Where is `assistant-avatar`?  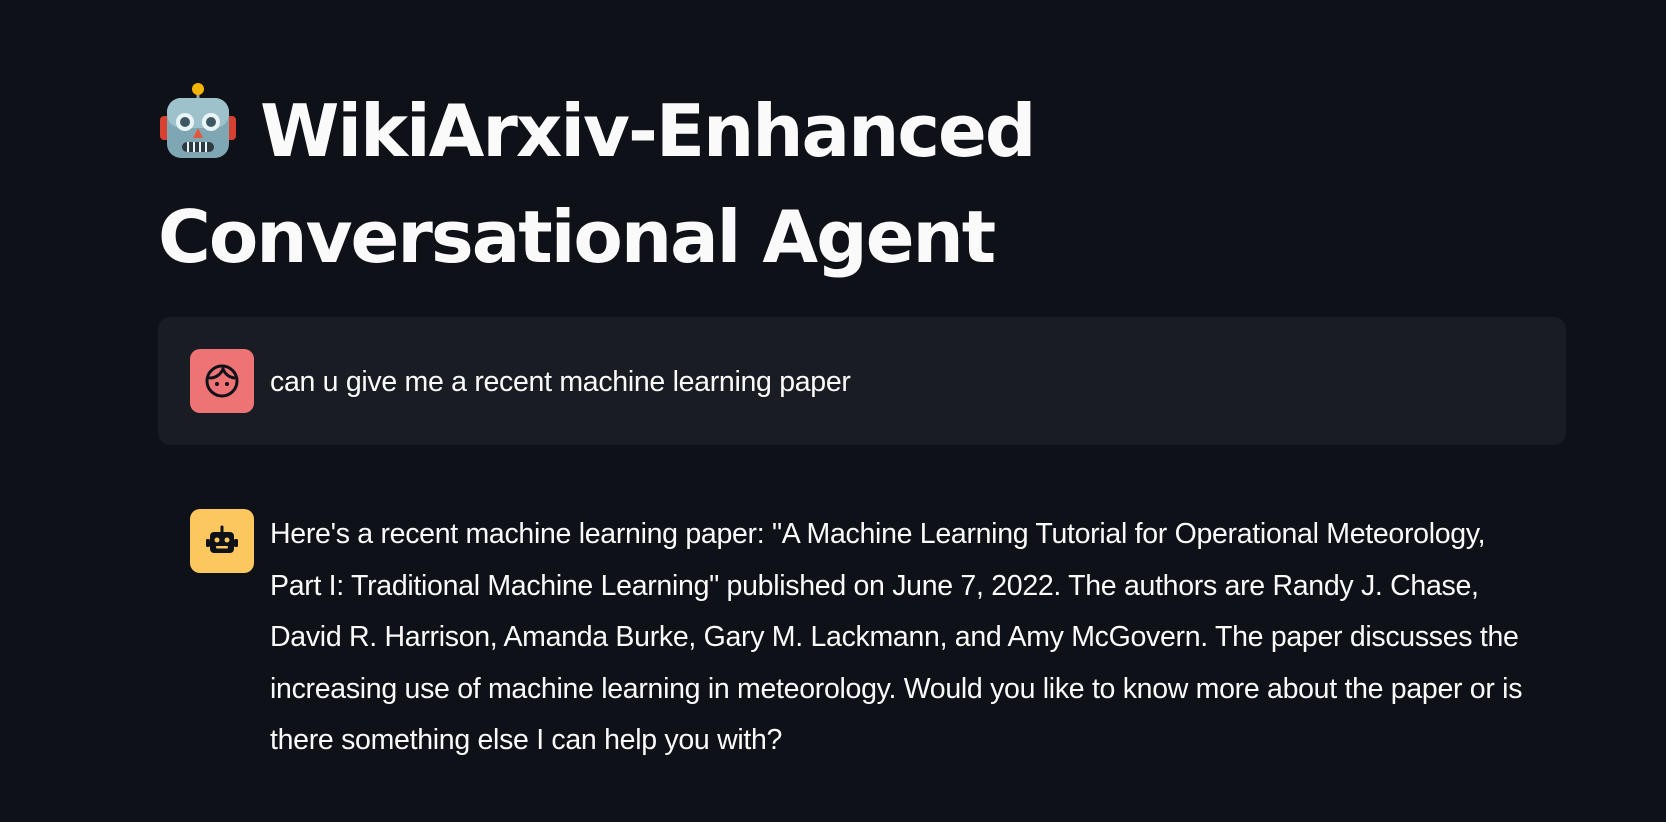 assistant-avatar is located at coordinates (222, 541).